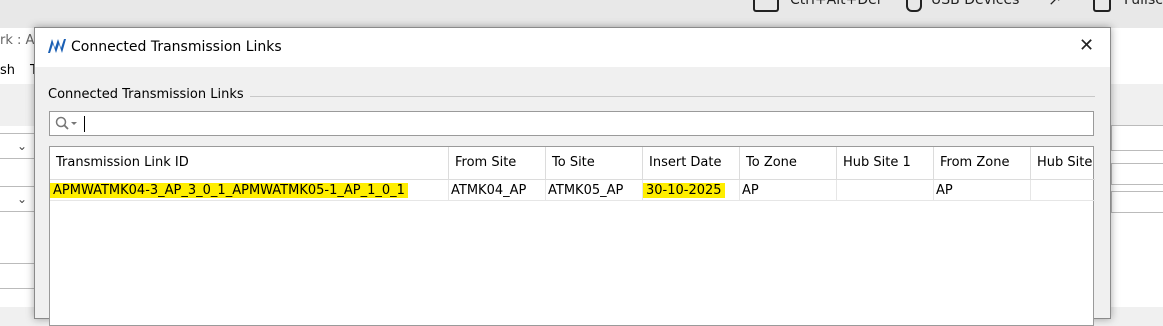  I want to click on background-input, so click(18, 276).